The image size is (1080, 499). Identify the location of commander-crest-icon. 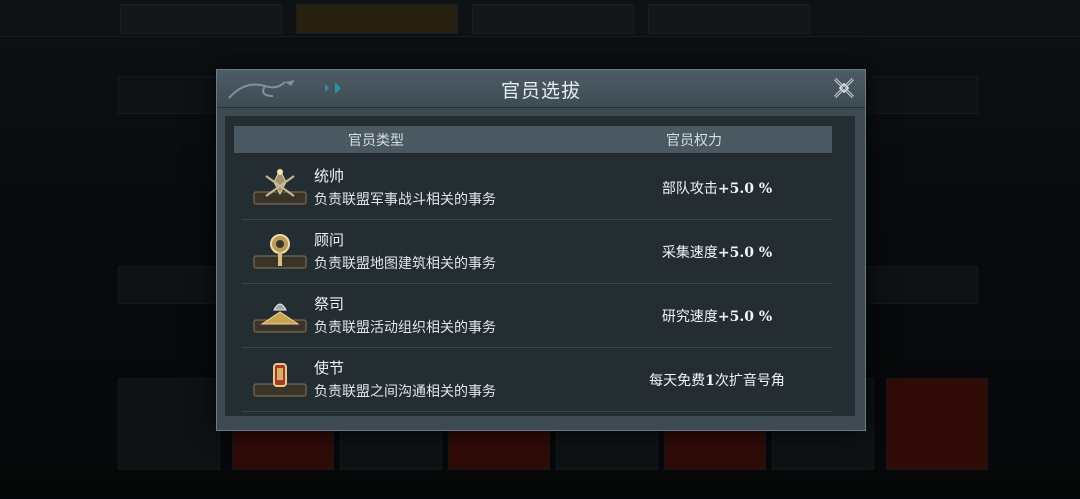
(280, 186).